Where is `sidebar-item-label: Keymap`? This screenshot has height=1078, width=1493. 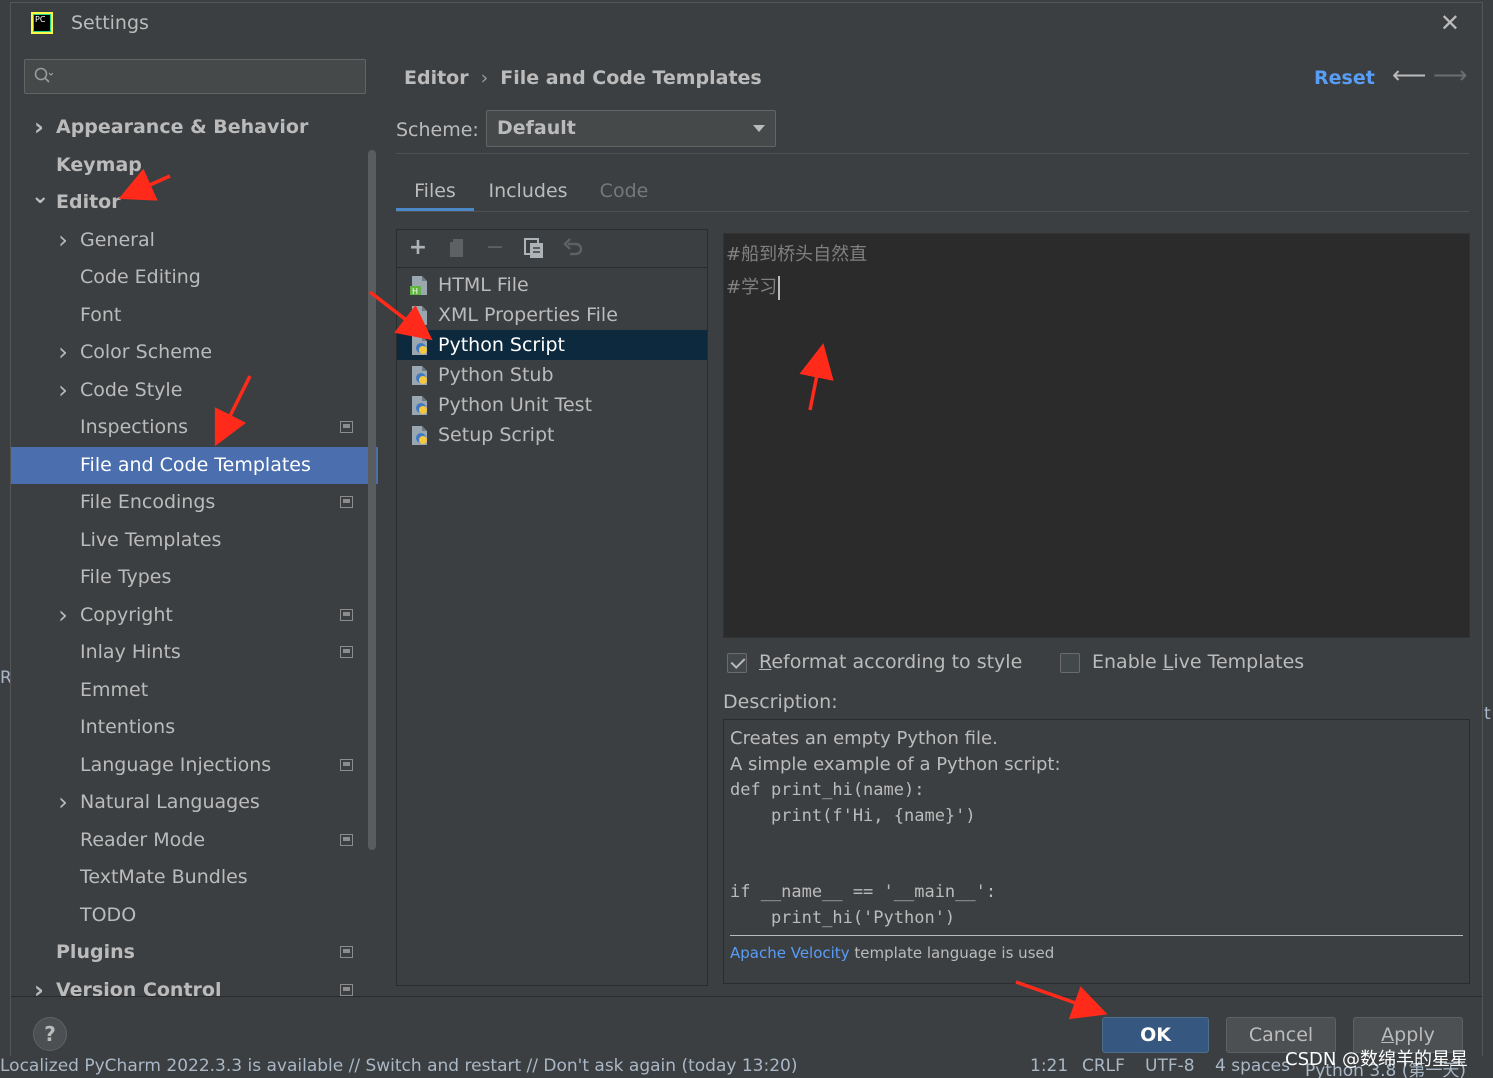
sidebar-item-label: Keymap is located at coordinates (99, 165).